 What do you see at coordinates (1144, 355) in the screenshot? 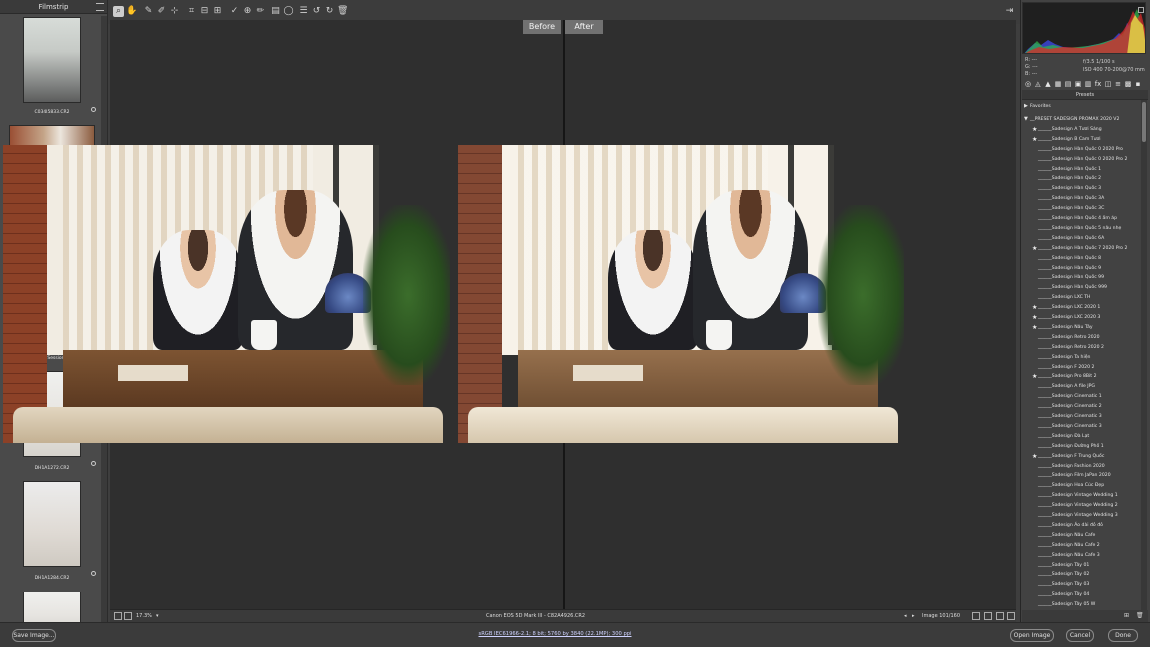
I see `presets-scrollbar` at bounding box center [1144, 355].